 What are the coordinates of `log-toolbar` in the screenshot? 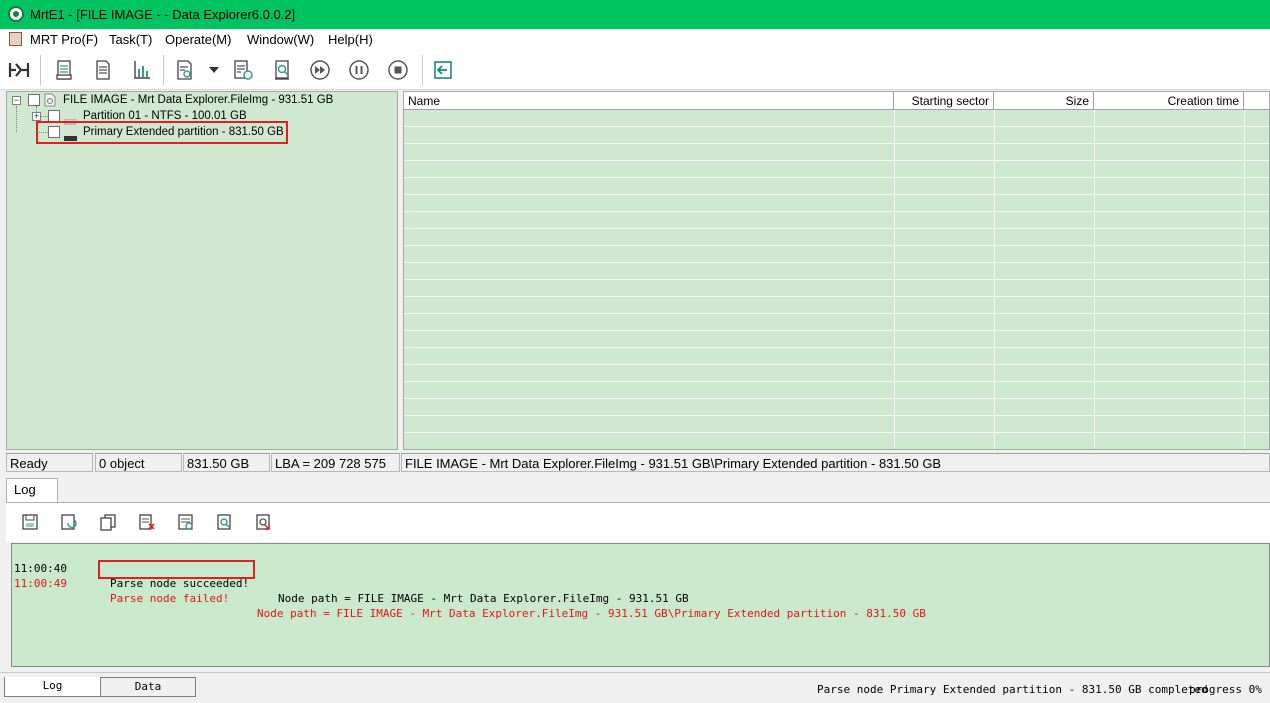 It's located at (638, 522).